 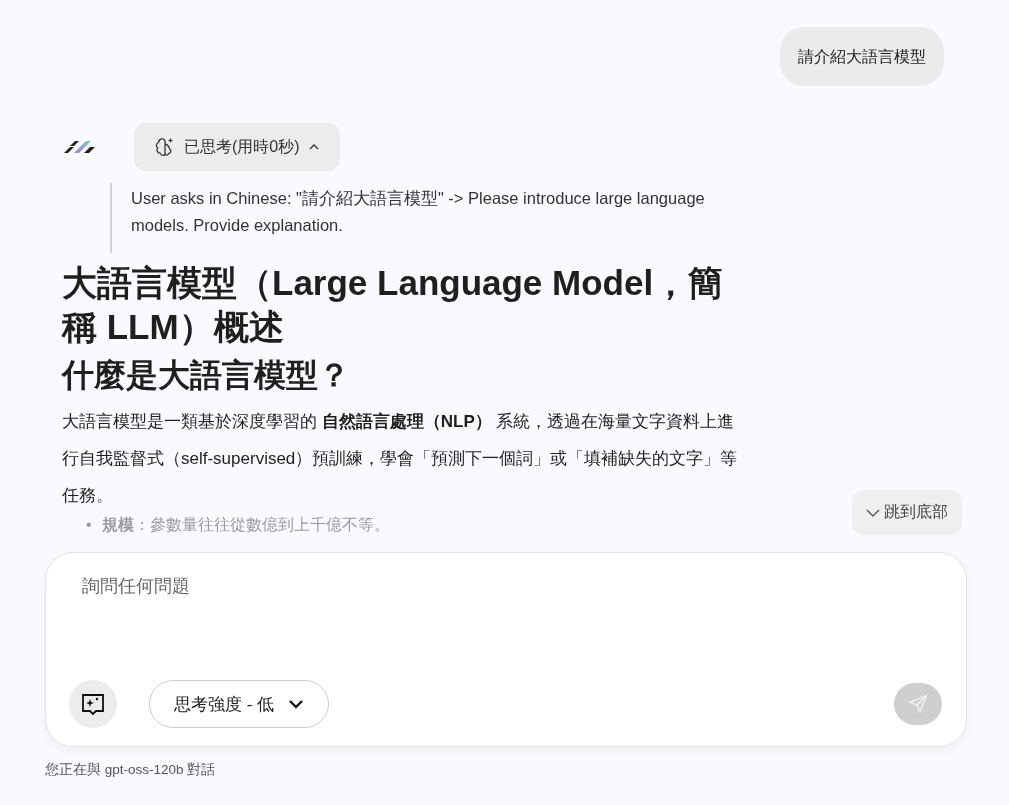 I want to click on image-sparkle-icon, so click(x=93, y=704).